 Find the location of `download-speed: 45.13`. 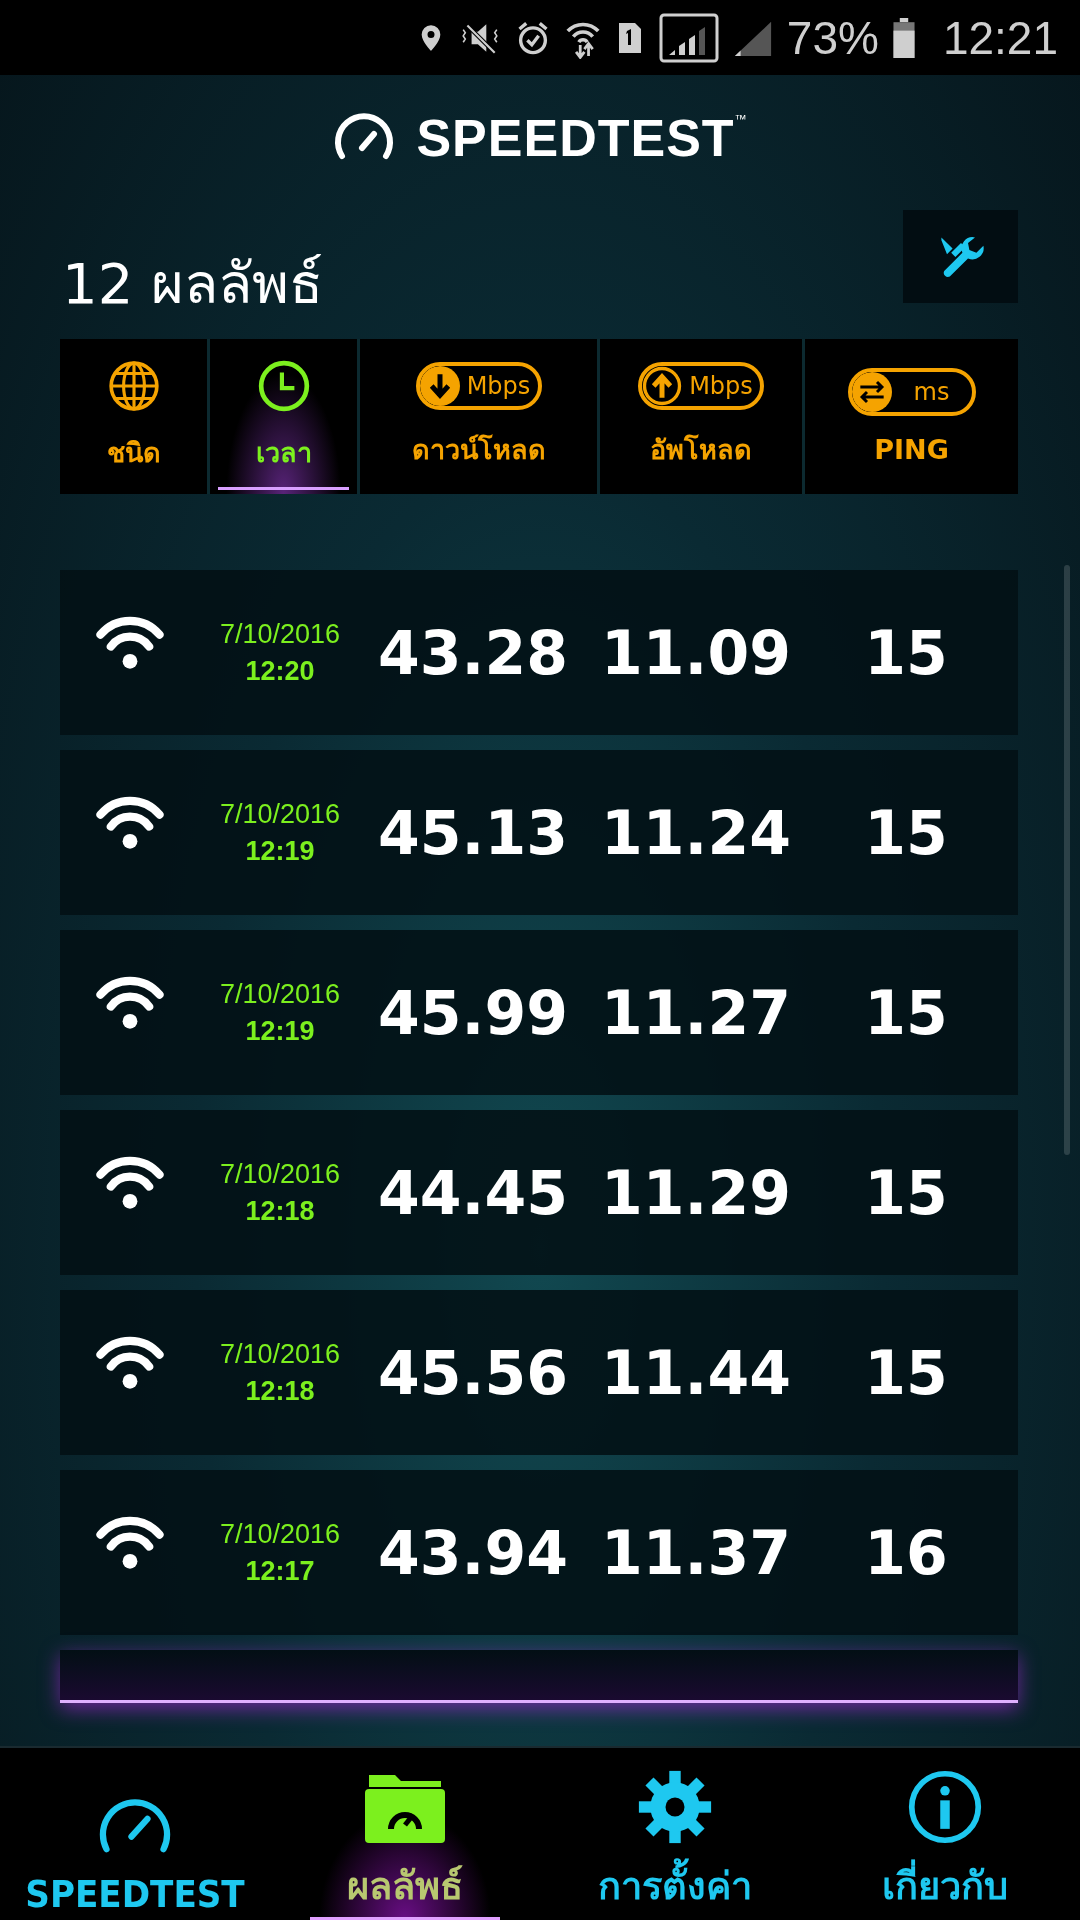

download-speed: 45.13 is located at coordinates (473, 832).